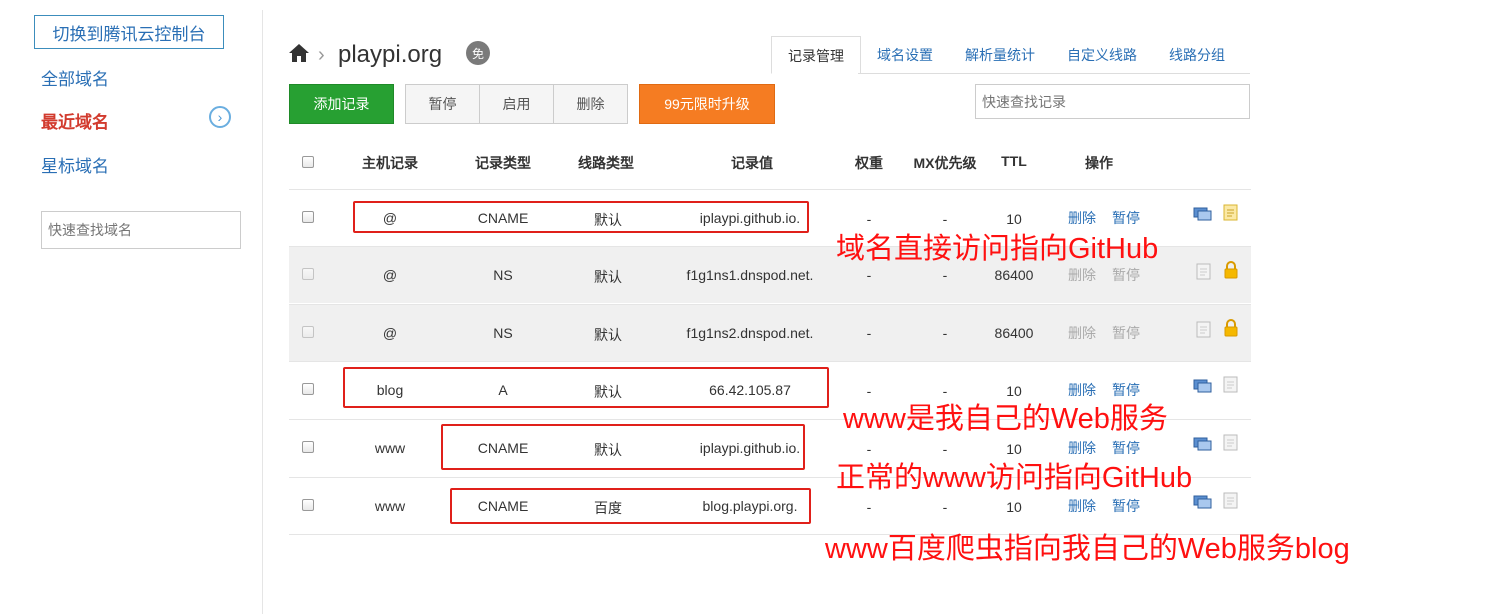 The height and width of the screenshot is (614, 1488). What do you see at coordinates (816, 55) in the screenshot?
I see `tab-records: 记录管理` at bounding box center [816, 55].